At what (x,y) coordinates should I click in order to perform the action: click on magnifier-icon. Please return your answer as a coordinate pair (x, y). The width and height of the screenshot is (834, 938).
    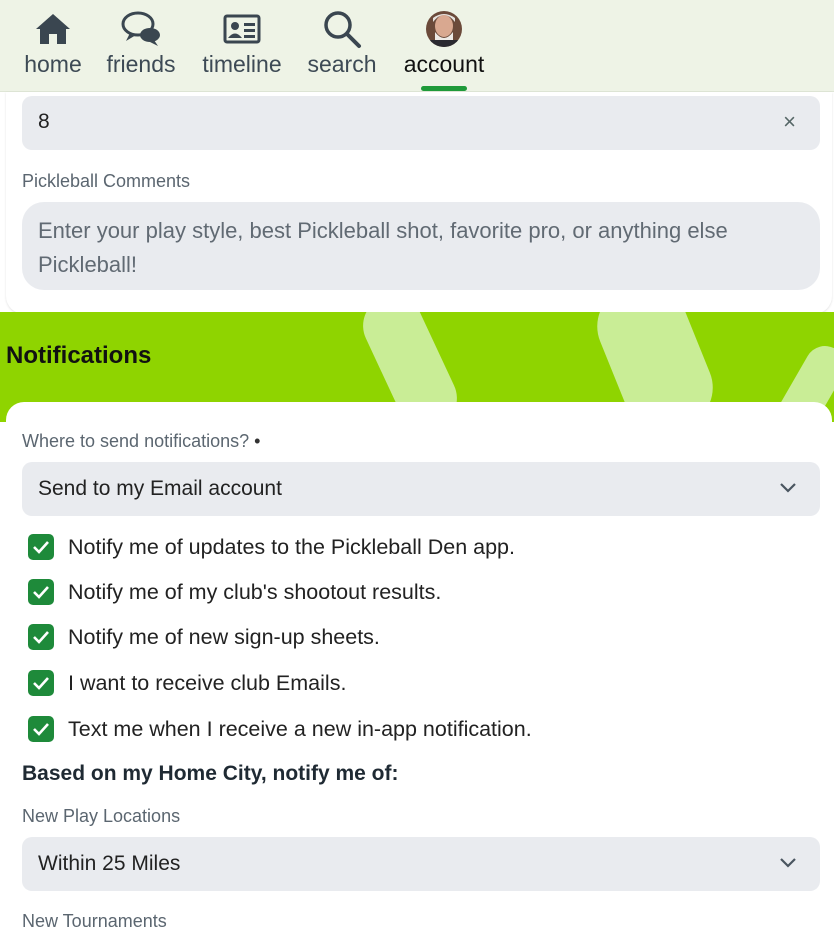
    Looking at the image, I should click on (342, 29).